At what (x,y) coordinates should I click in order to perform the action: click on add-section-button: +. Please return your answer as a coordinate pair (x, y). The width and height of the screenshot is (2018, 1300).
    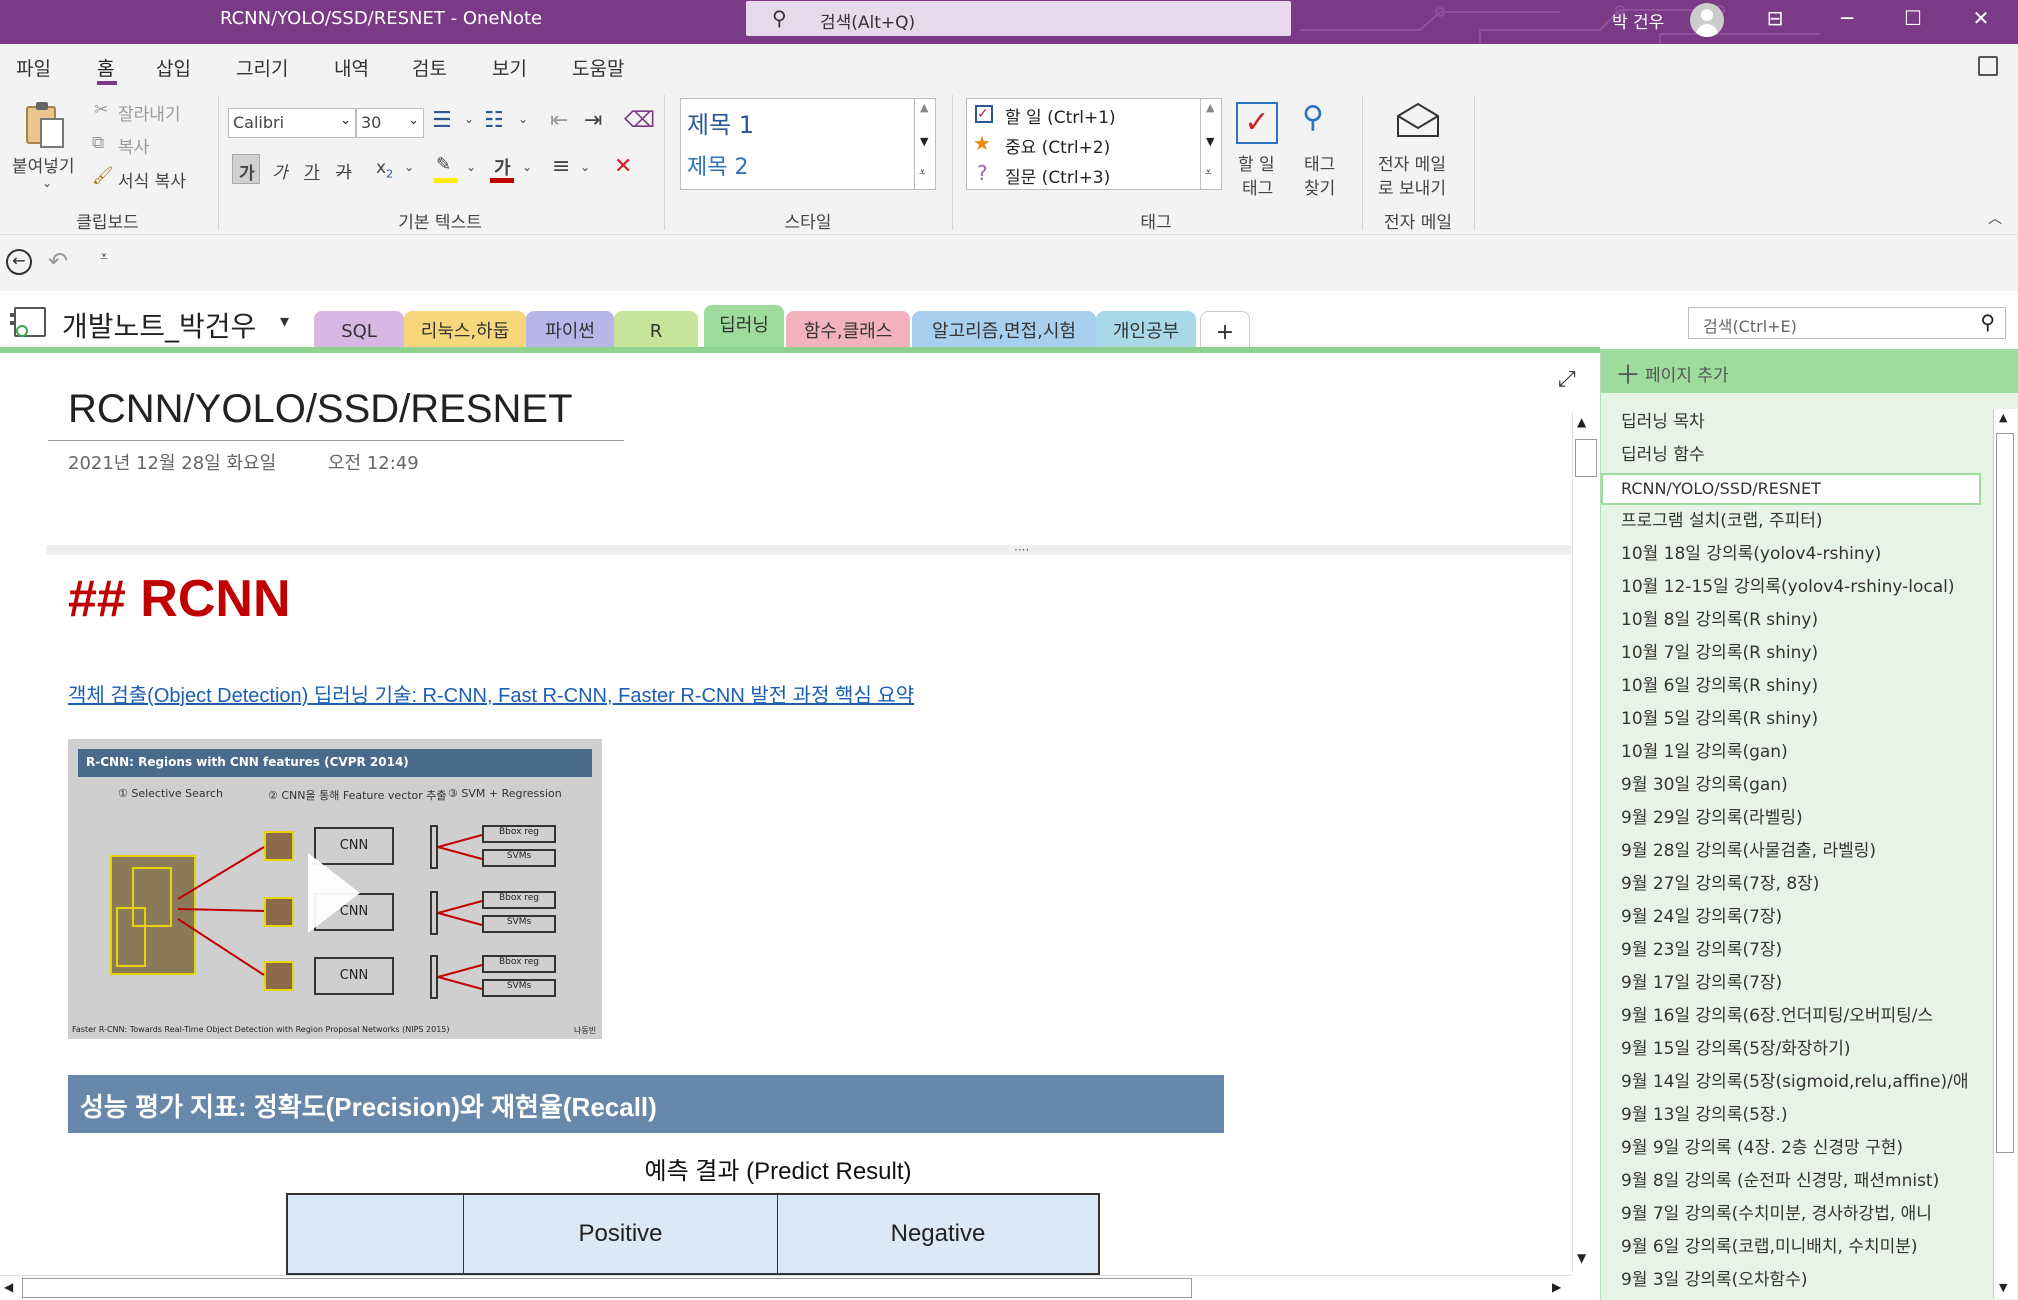
    Looking at the image, I should click on (1225, 330).